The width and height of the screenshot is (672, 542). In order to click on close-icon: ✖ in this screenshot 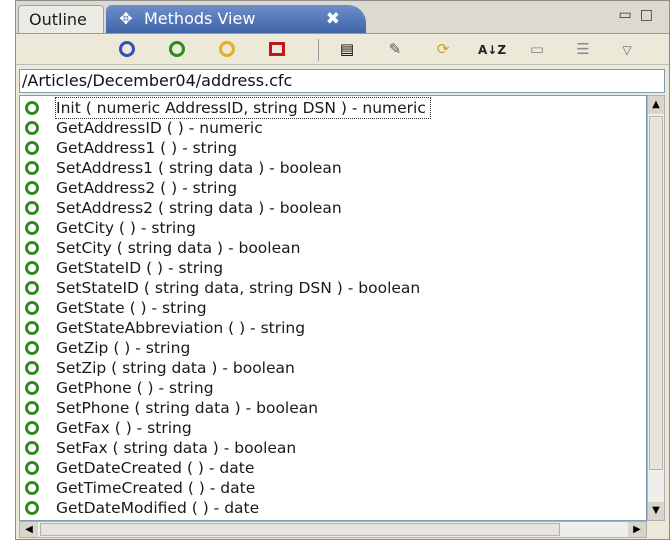, I will do `click(333, 19)`.